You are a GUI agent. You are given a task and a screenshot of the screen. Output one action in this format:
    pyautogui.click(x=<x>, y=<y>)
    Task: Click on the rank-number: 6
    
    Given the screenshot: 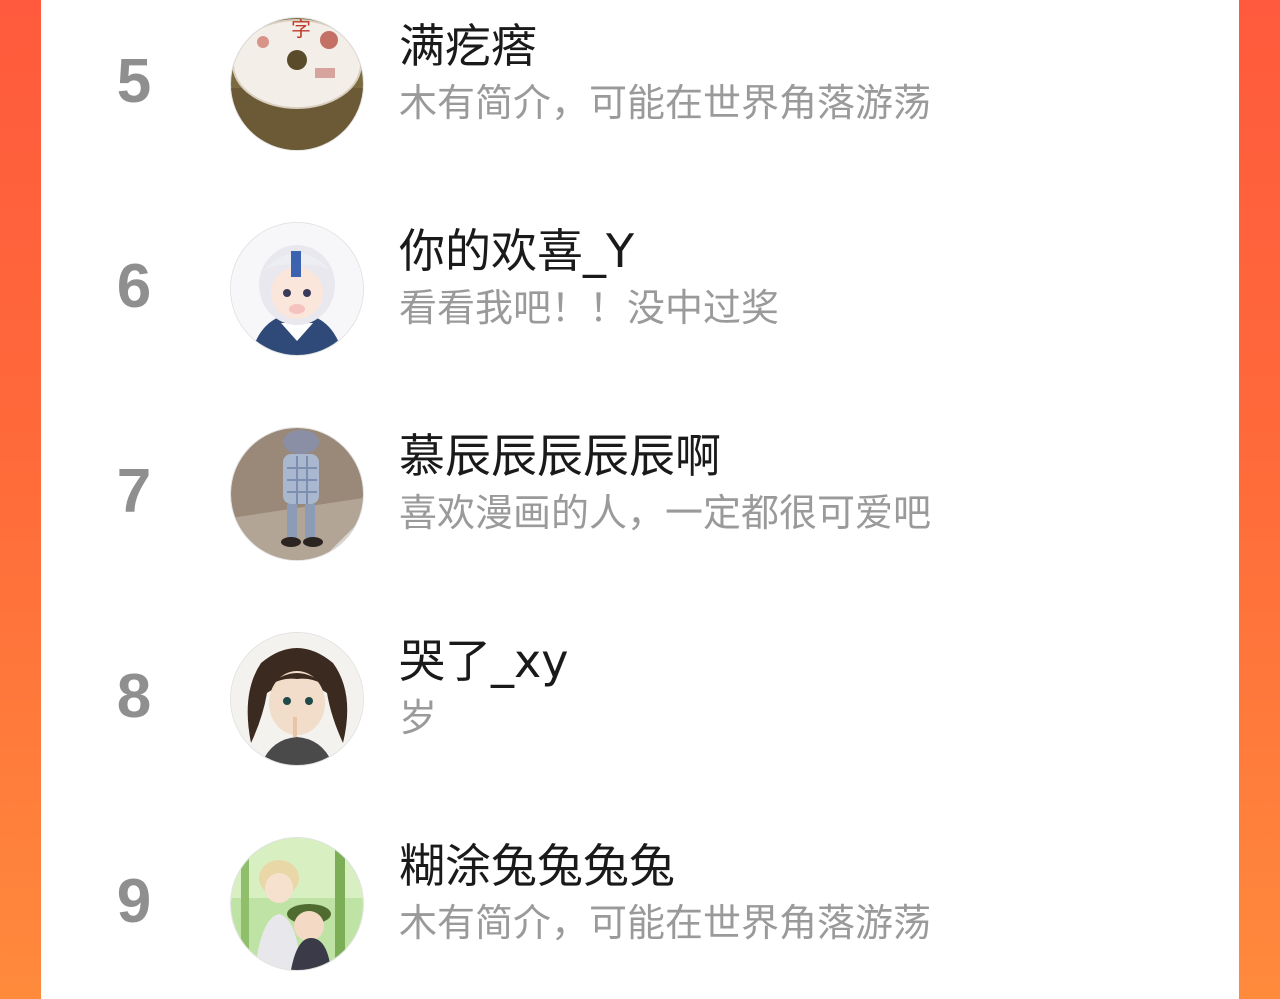 What is the action you would take?
    pyautogui.click(x=134, y=286)
    